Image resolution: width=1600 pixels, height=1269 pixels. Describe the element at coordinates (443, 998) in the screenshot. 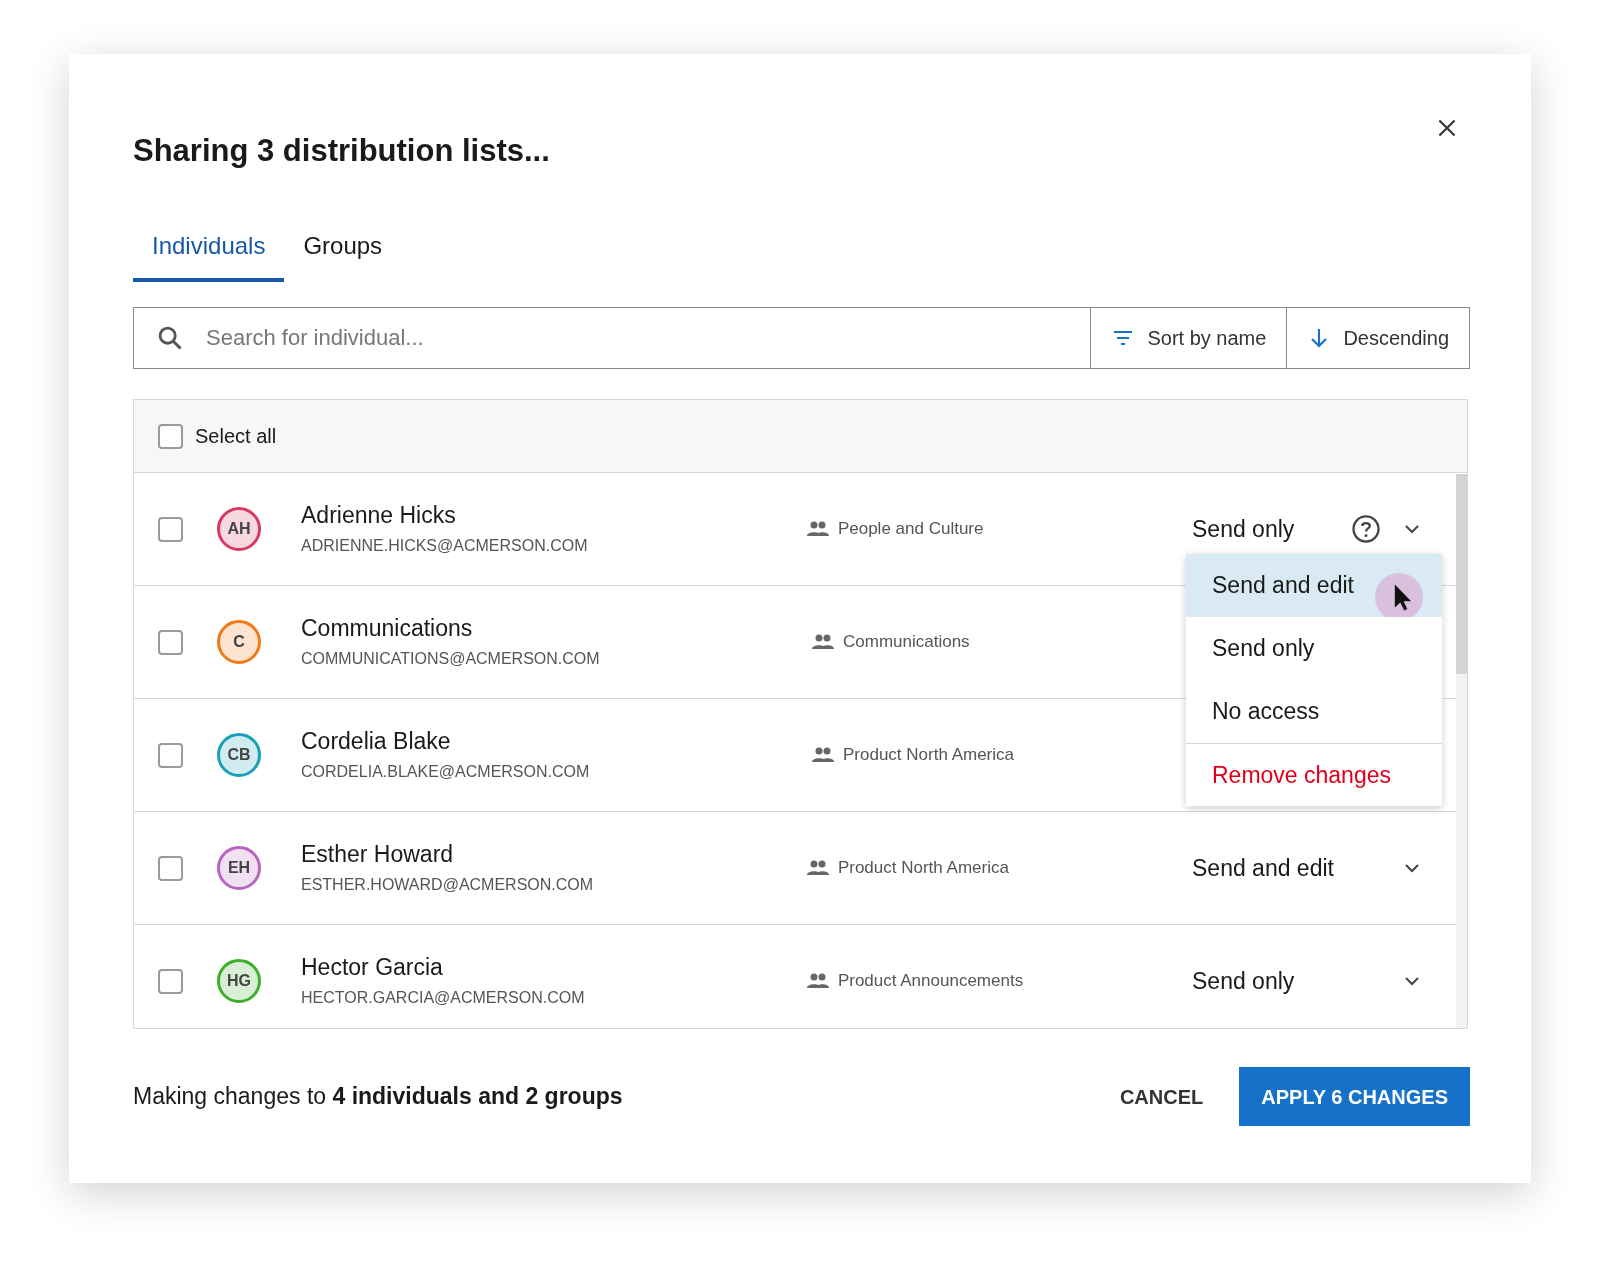

I see `email-address: HECTOR.GARCIA@ACMERSON.COM` at that location.